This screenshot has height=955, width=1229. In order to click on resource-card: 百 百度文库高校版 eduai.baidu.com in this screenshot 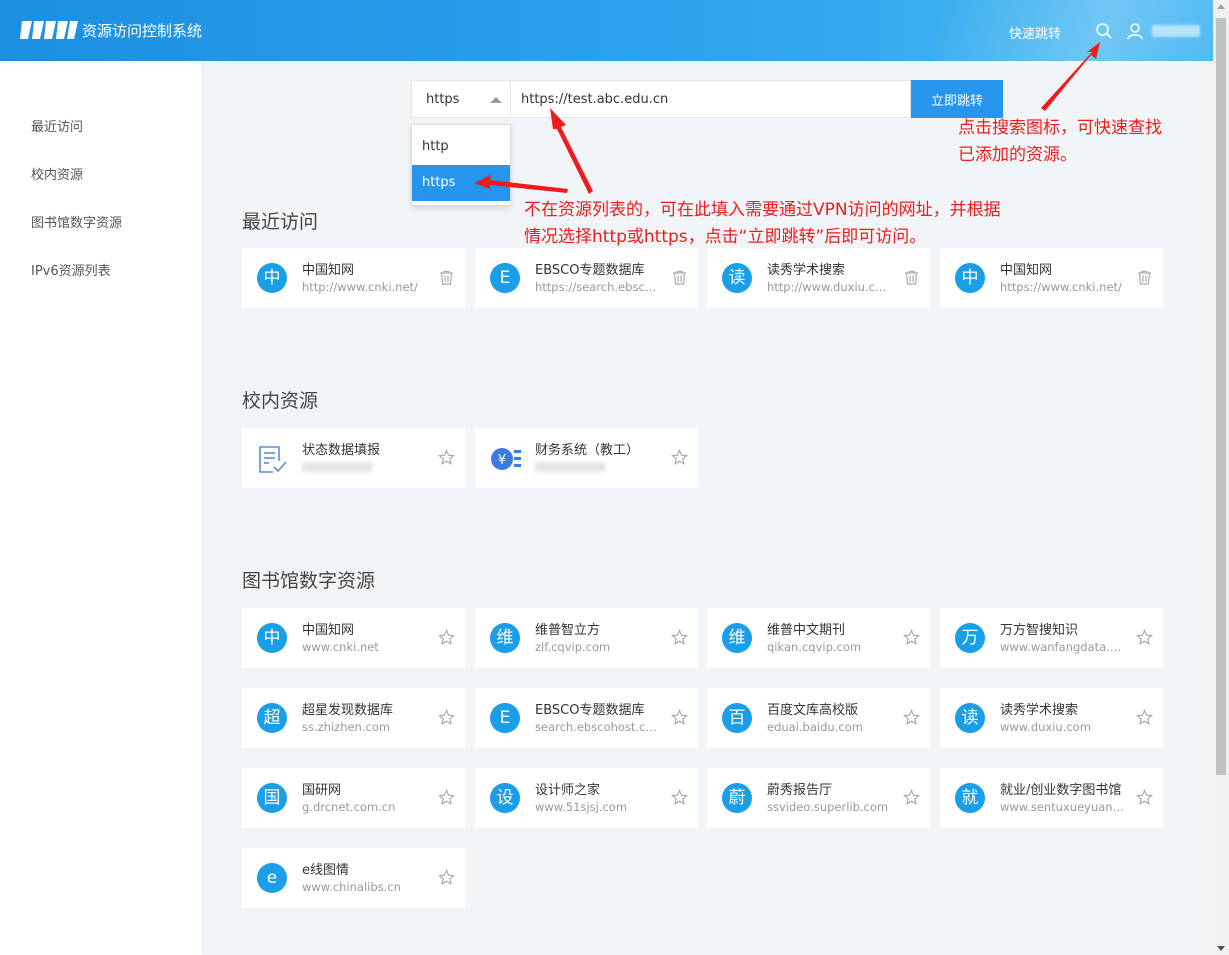, I will do `click(818, 718)`.